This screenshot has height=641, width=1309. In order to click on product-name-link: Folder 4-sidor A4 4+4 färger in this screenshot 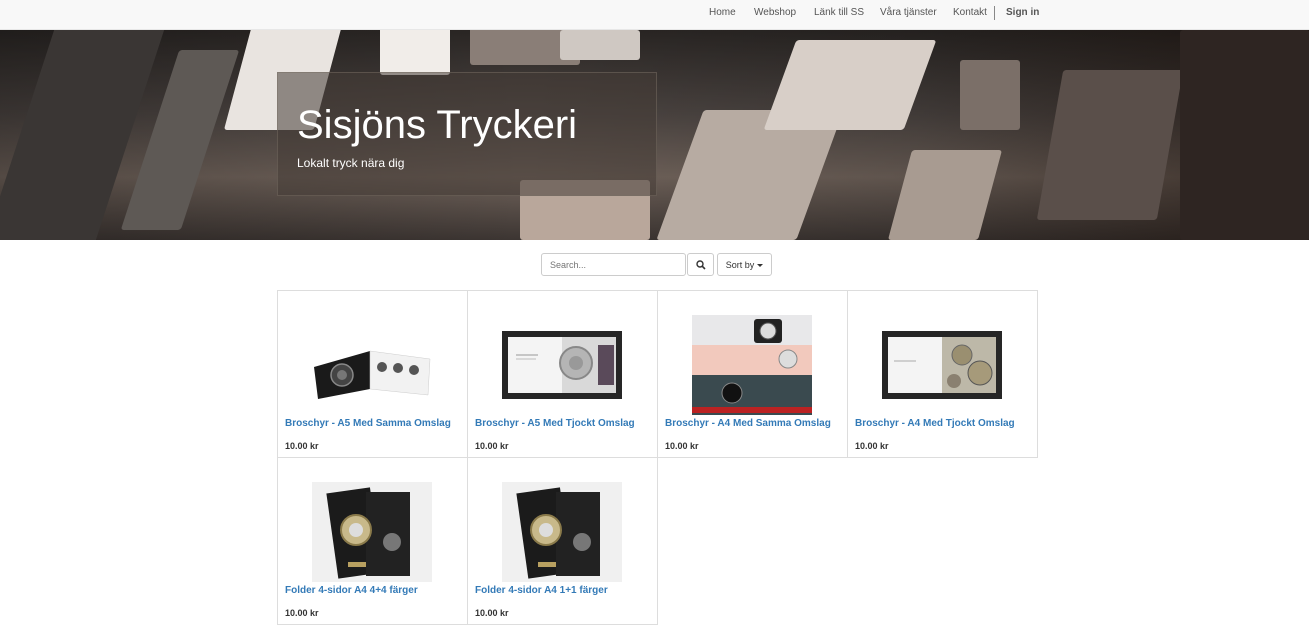, I will do `click(351, 590)`.